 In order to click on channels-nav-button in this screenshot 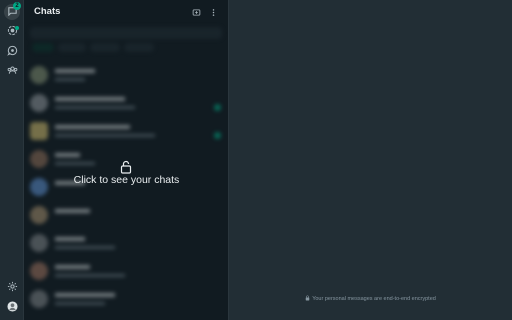, I will do `click(12, 52)`.